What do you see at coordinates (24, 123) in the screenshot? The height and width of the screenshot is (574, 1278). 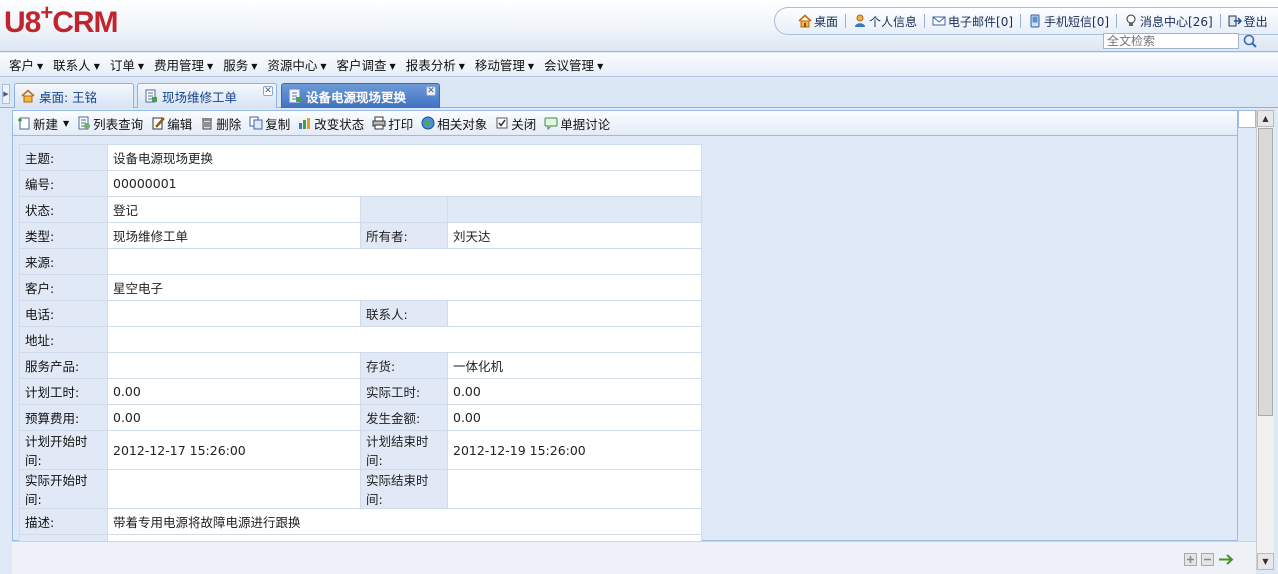 I see `new-document-icon` at bounding box center [24, 123].